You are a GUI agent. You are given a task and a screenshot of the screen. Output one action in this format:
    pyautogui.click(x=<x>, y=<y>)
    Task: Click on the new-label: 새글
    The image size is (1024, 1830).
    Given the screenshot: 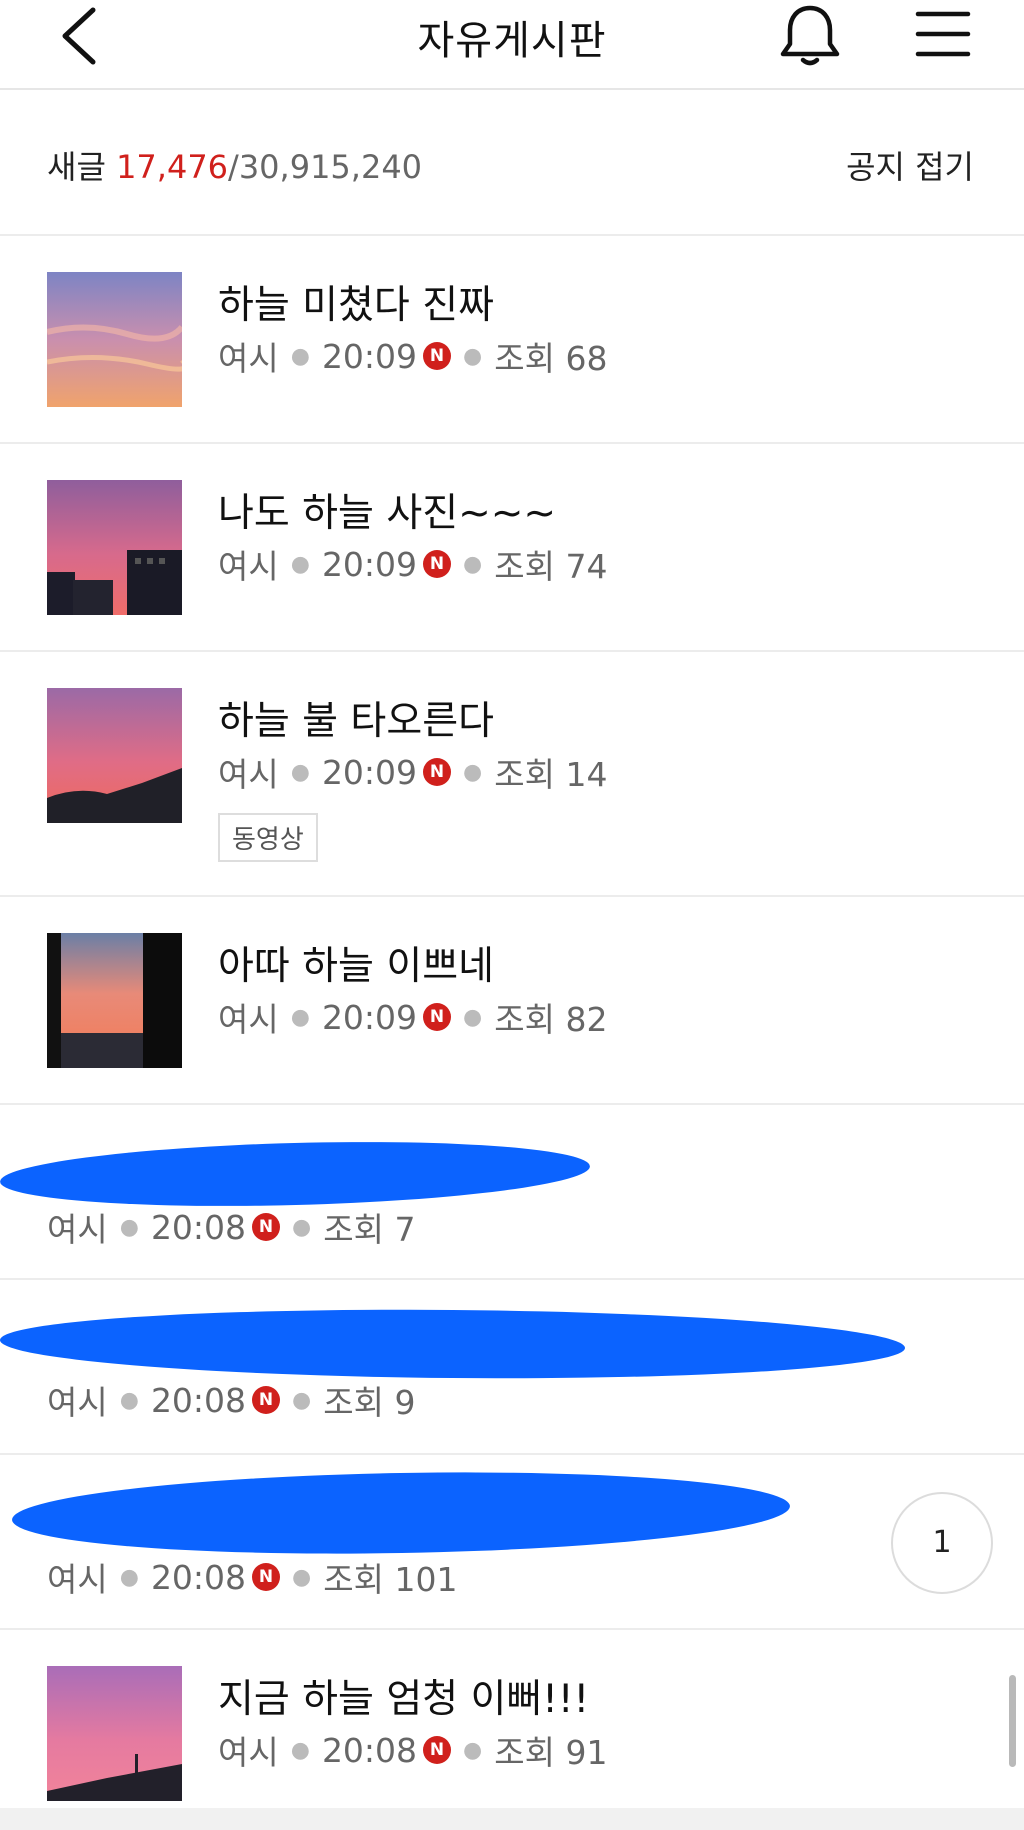 What is the action you would take?
    pyautogui.click(x=76, y=167)
    